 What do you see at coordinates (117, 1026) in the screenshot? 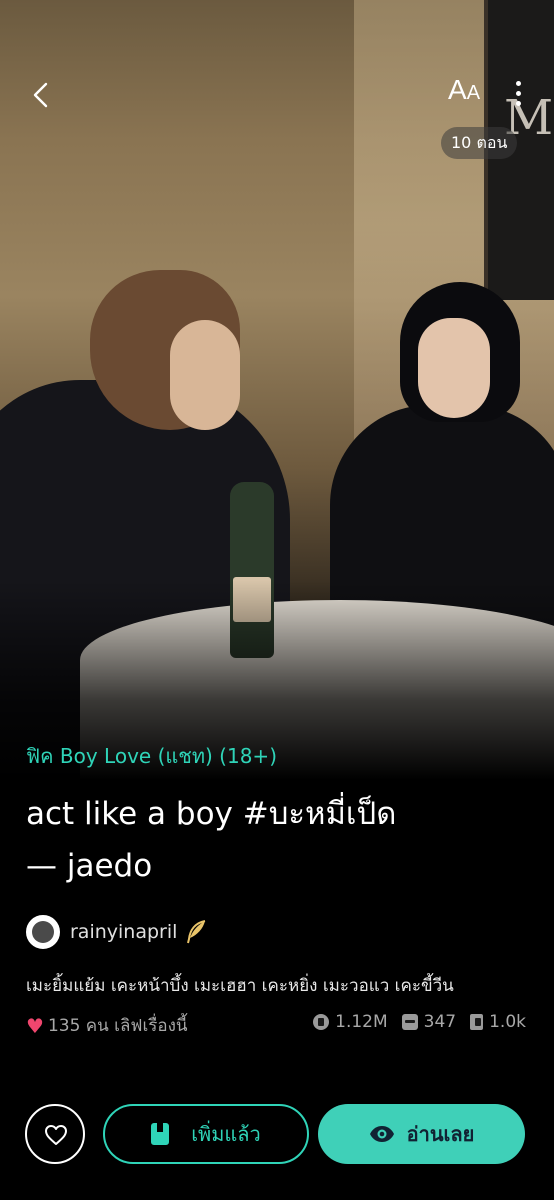
I see `likes-text: 135 คน เลิฟเรื่องนี้` at bounding box center [117, 1026].